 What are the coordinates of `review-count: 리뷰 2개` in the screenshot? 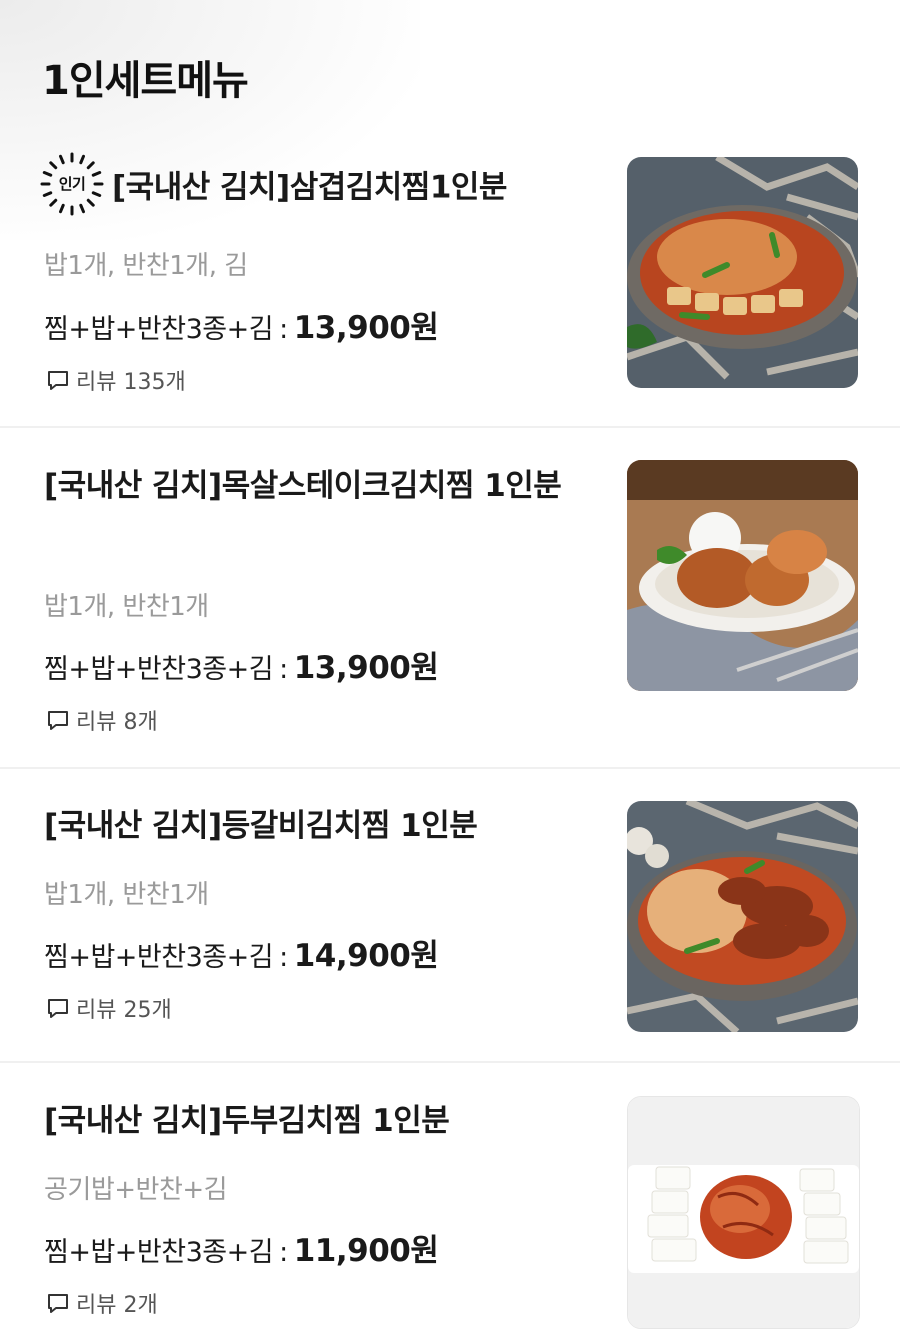 It's located at (102, 1303).